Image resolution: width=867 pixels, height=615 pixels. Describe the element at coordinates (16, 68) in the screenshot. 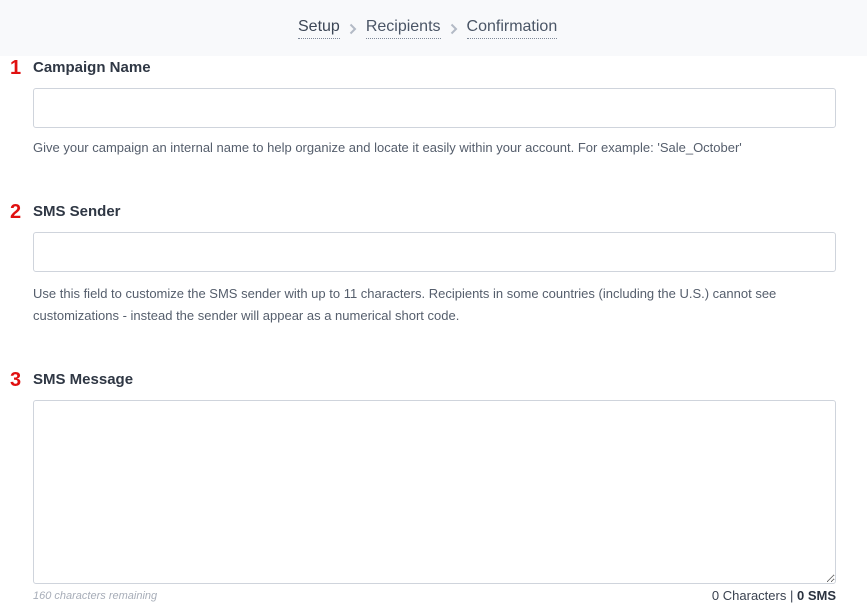

I see `step-number-1: 1` at that location.